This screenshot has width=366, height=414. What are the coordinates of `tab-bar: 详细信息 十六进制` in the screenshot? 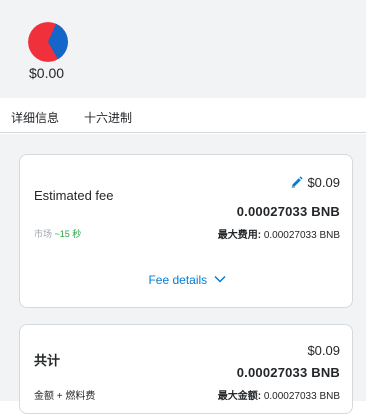 It's located at (183, 117).